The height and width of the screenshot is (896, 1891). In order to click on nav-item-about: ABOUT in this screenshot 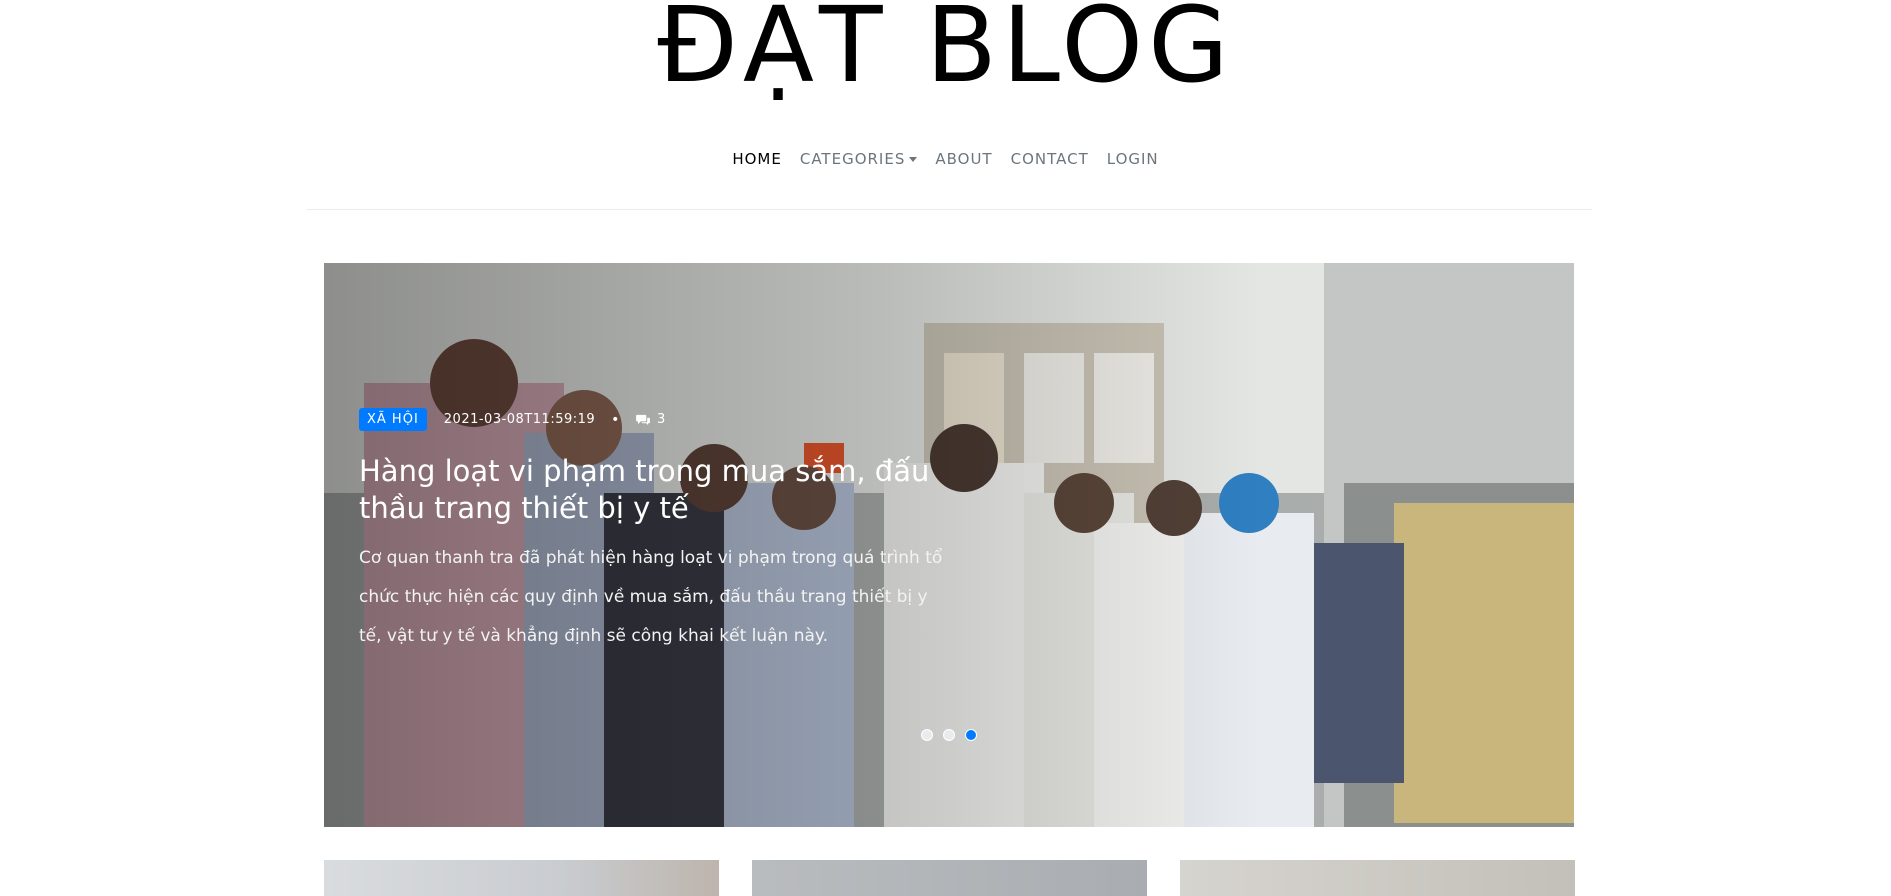, I will do `click(963, 159)`.